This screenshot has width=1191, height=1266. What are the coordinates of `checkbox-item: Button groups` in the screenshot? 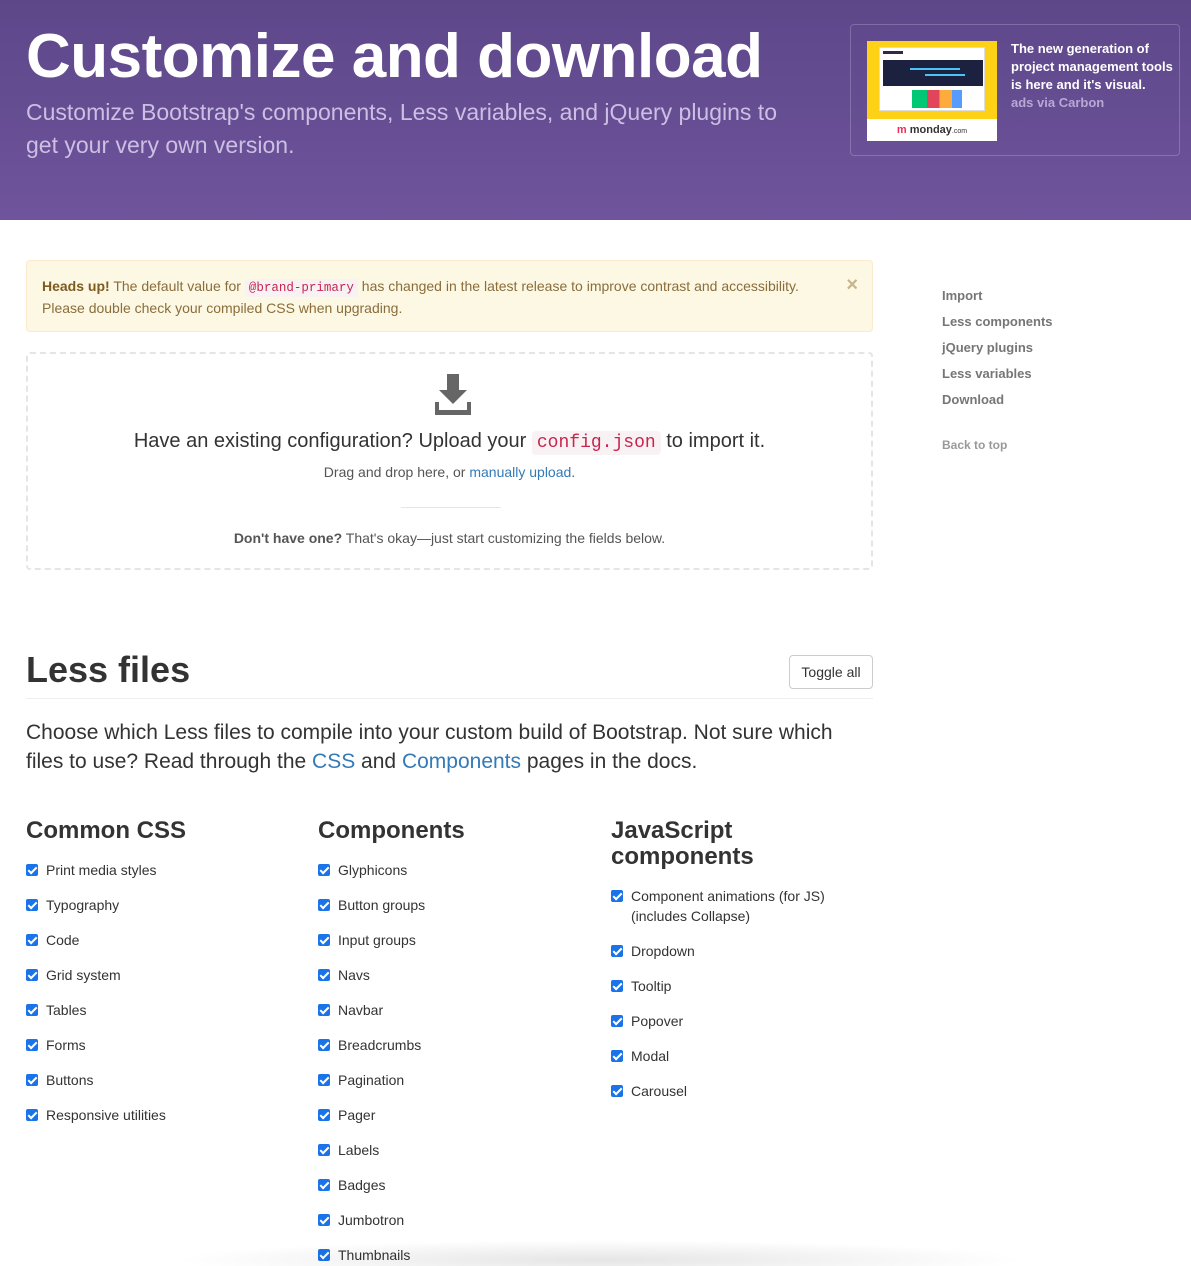 It's located at (448, 905).